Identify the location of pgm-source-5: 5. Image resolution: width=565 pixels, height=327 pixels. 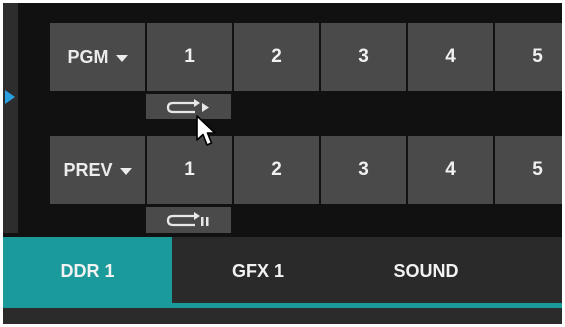
(528, 57).